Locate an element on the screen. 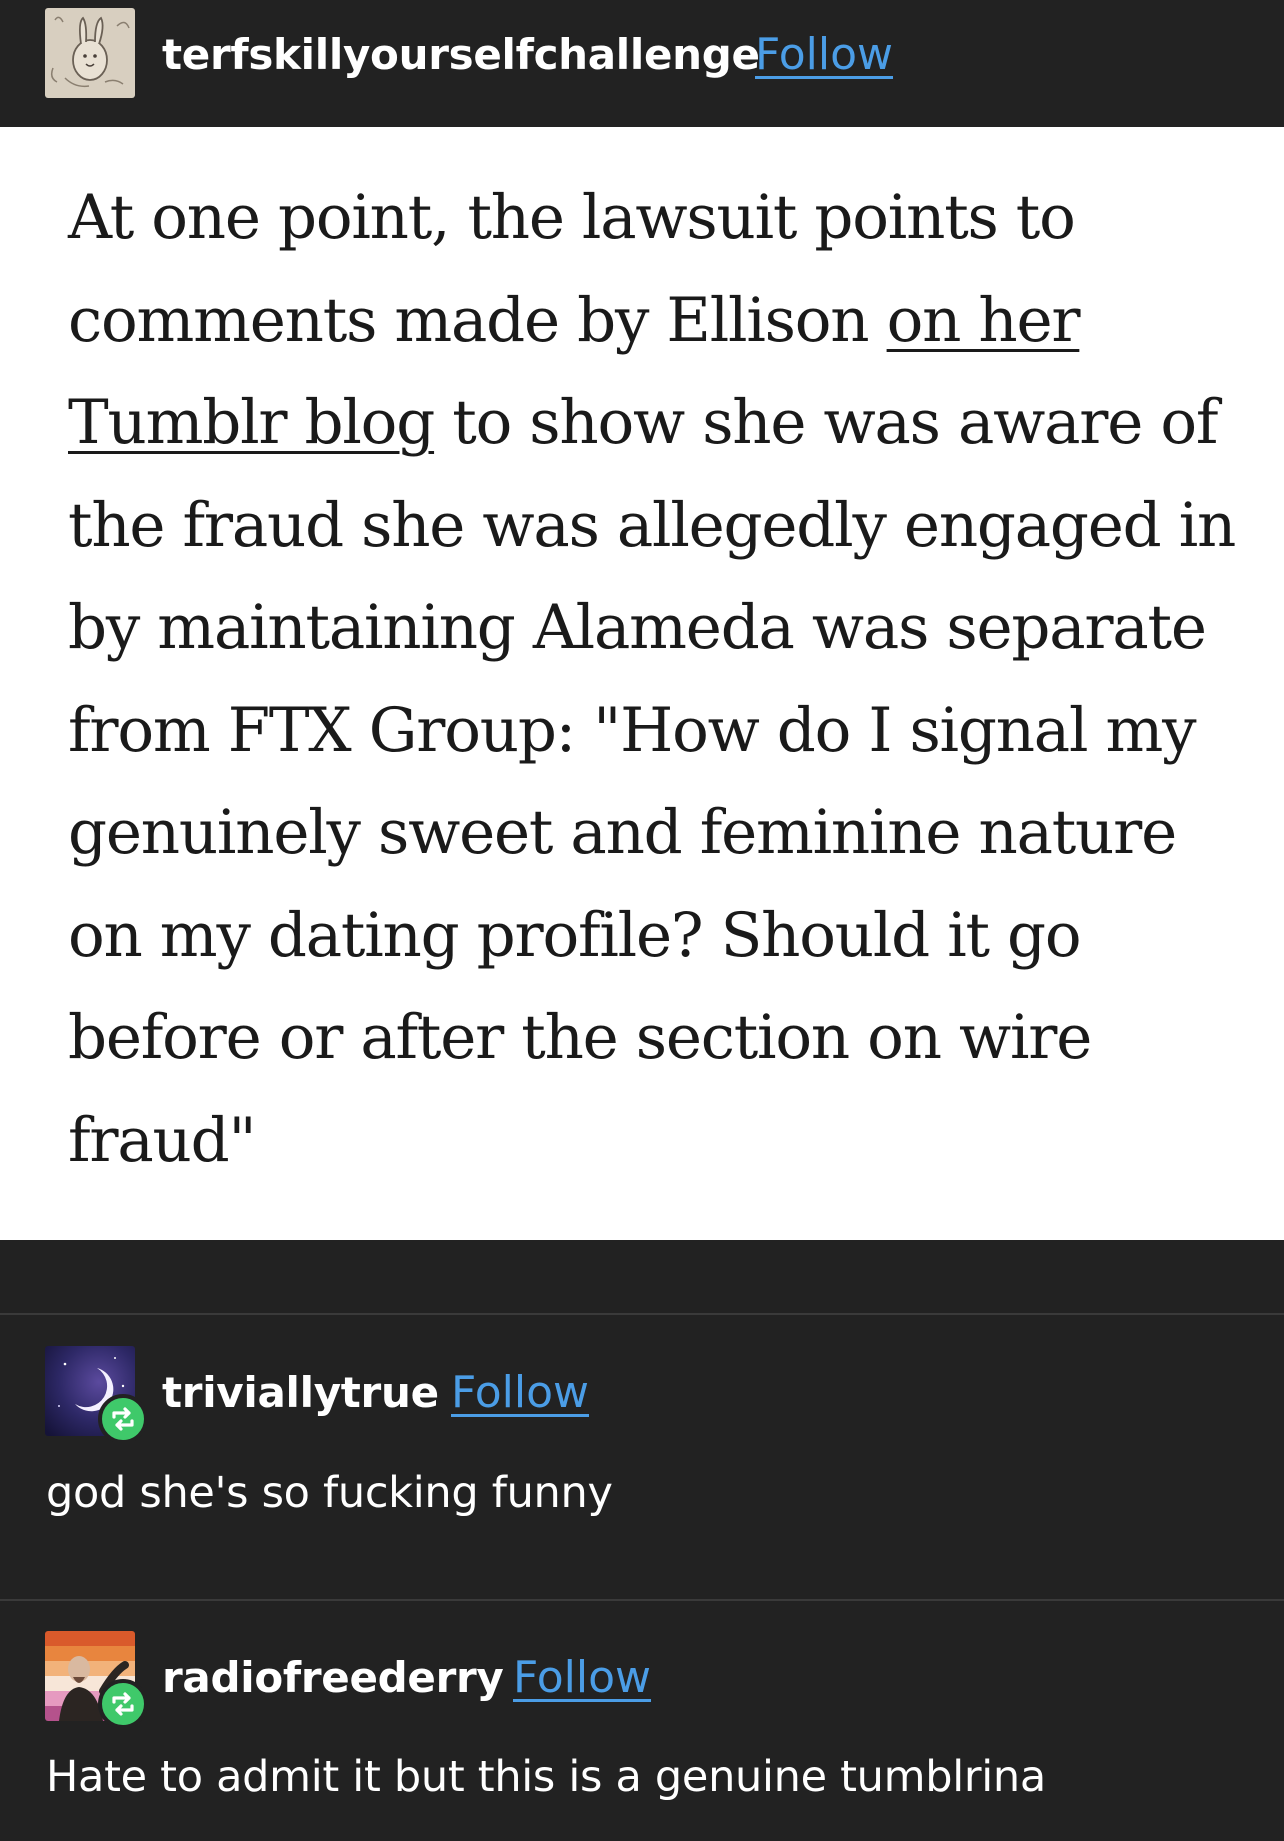 The height and width of the screenshot is (1841, 1284). original-post-header: terfskillyourselfchallenge Follow is located at coordinates (642, 63).